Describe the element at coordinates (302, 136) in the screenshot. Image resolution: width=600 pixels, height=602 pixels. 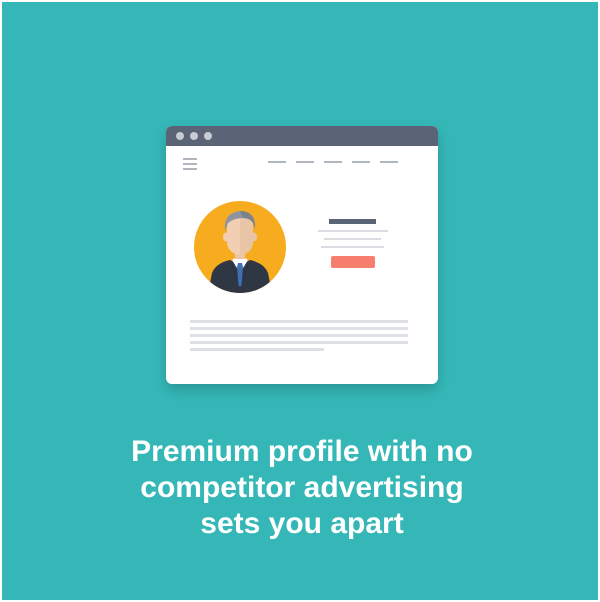
I see `browser-titlebar` at that location.